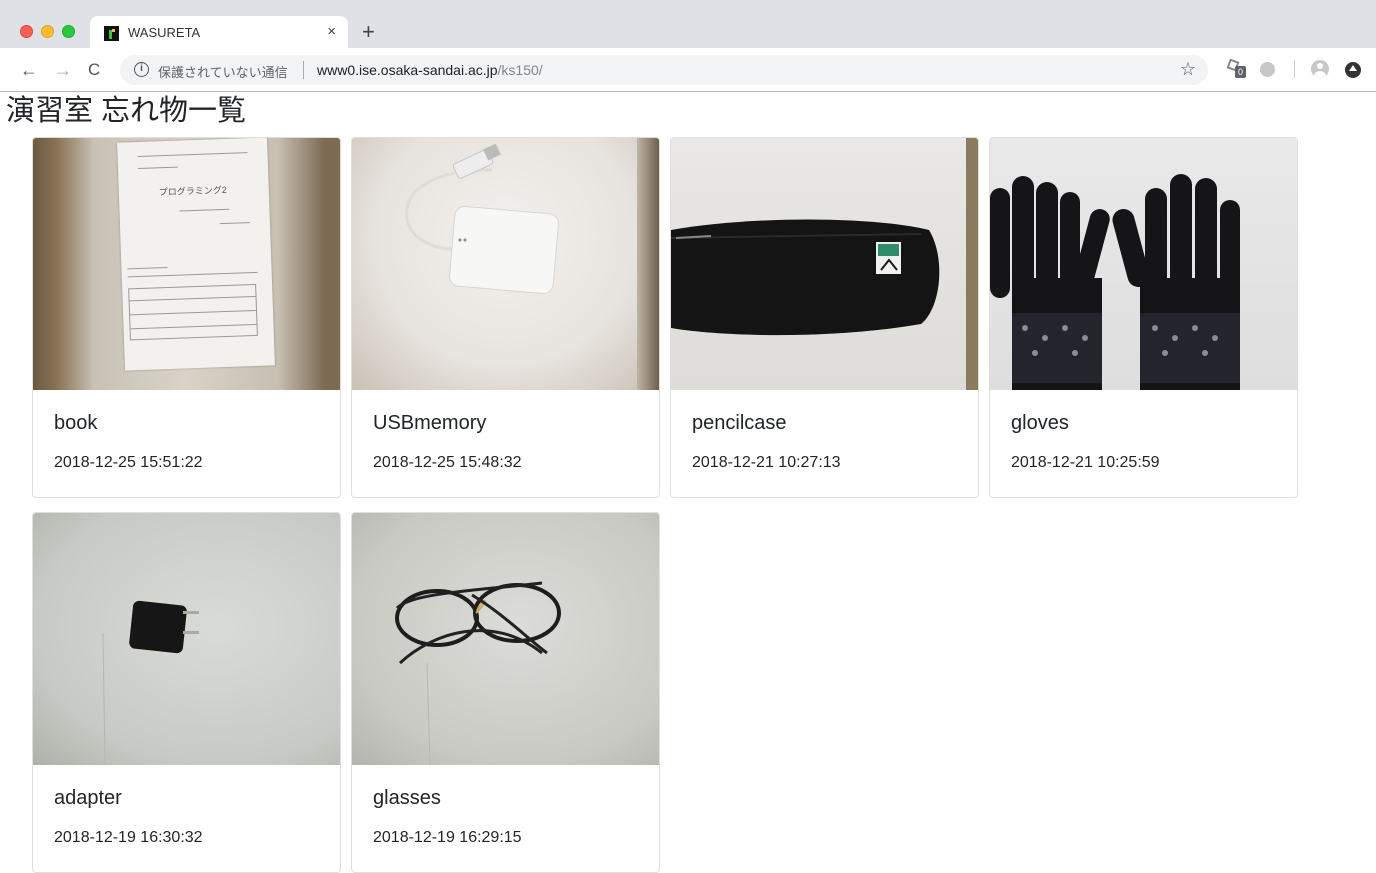 The height and width of the screenshot is (873, 1376). I want to click on omnibox-divider, so click(303, 70).